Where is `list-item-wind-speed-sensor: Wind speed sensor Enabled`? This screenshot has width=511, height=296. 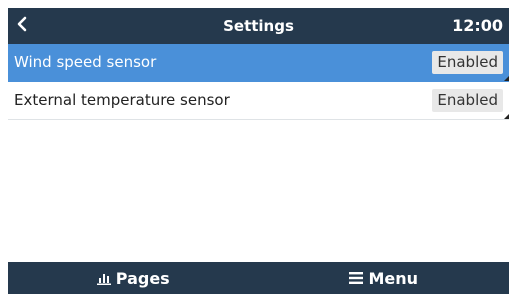
list-item-wind-speed-sensor: Wind speed sensor Enabled is located at coordinates (258, 63).